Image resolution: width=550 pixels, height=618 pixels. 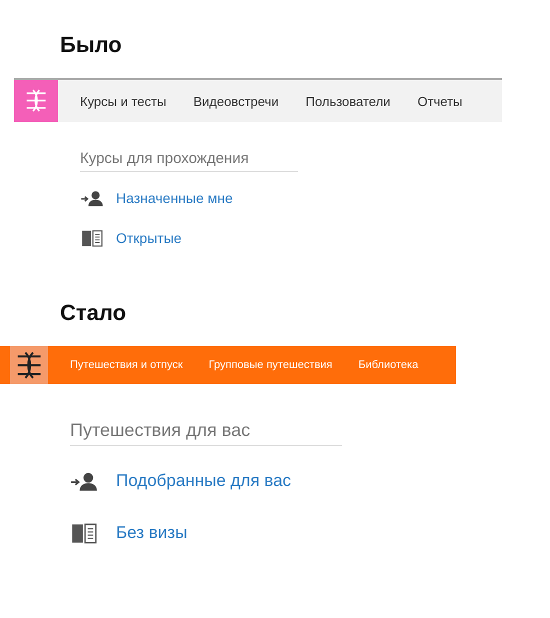 I want to click on nav-tab: Курсы и тесты, so click(x=123, y=101).